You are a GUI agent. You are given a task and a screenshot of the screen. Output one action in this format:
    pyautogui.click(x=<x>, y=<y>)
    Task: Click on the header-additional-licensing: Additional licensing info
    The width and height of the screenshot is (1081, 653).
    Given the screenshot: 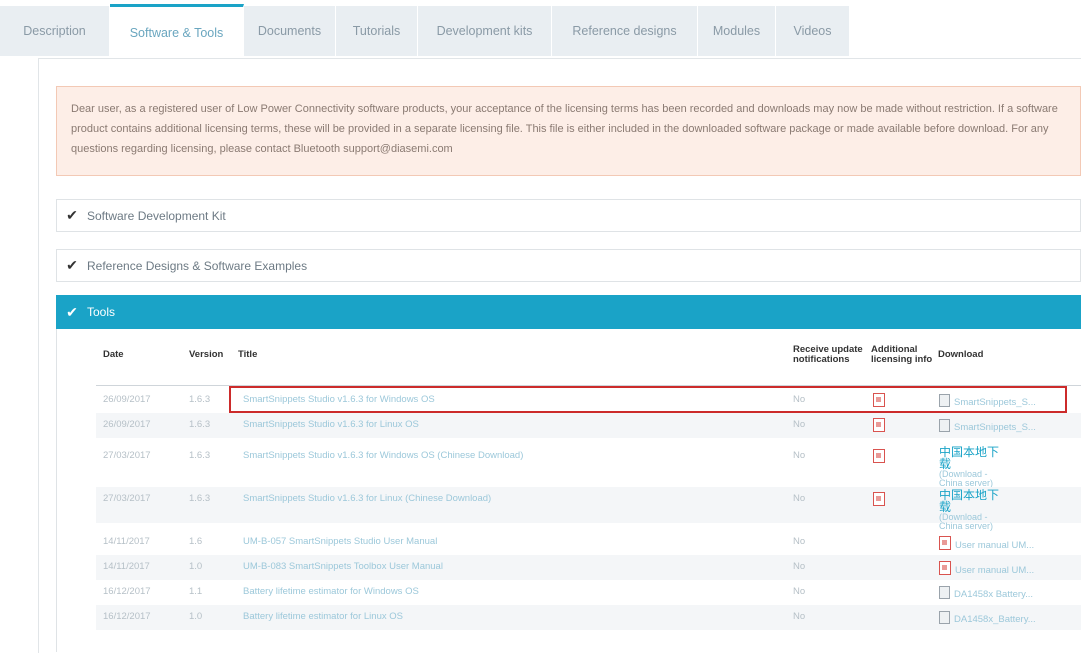 What is the action you would take?
    pyautogui.click(x=902, y=354)
    